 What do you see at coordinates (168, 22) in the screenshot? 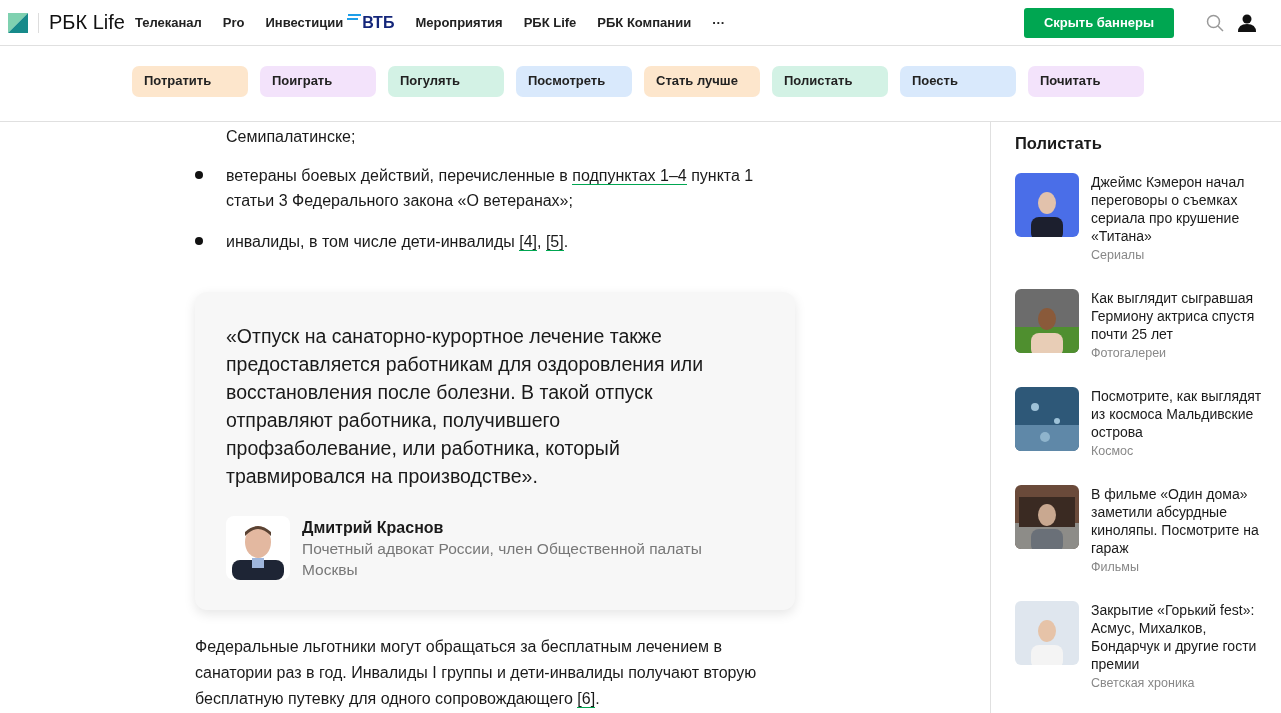
I see `nav-link: Телеканал` at bounding box center [168, 22].